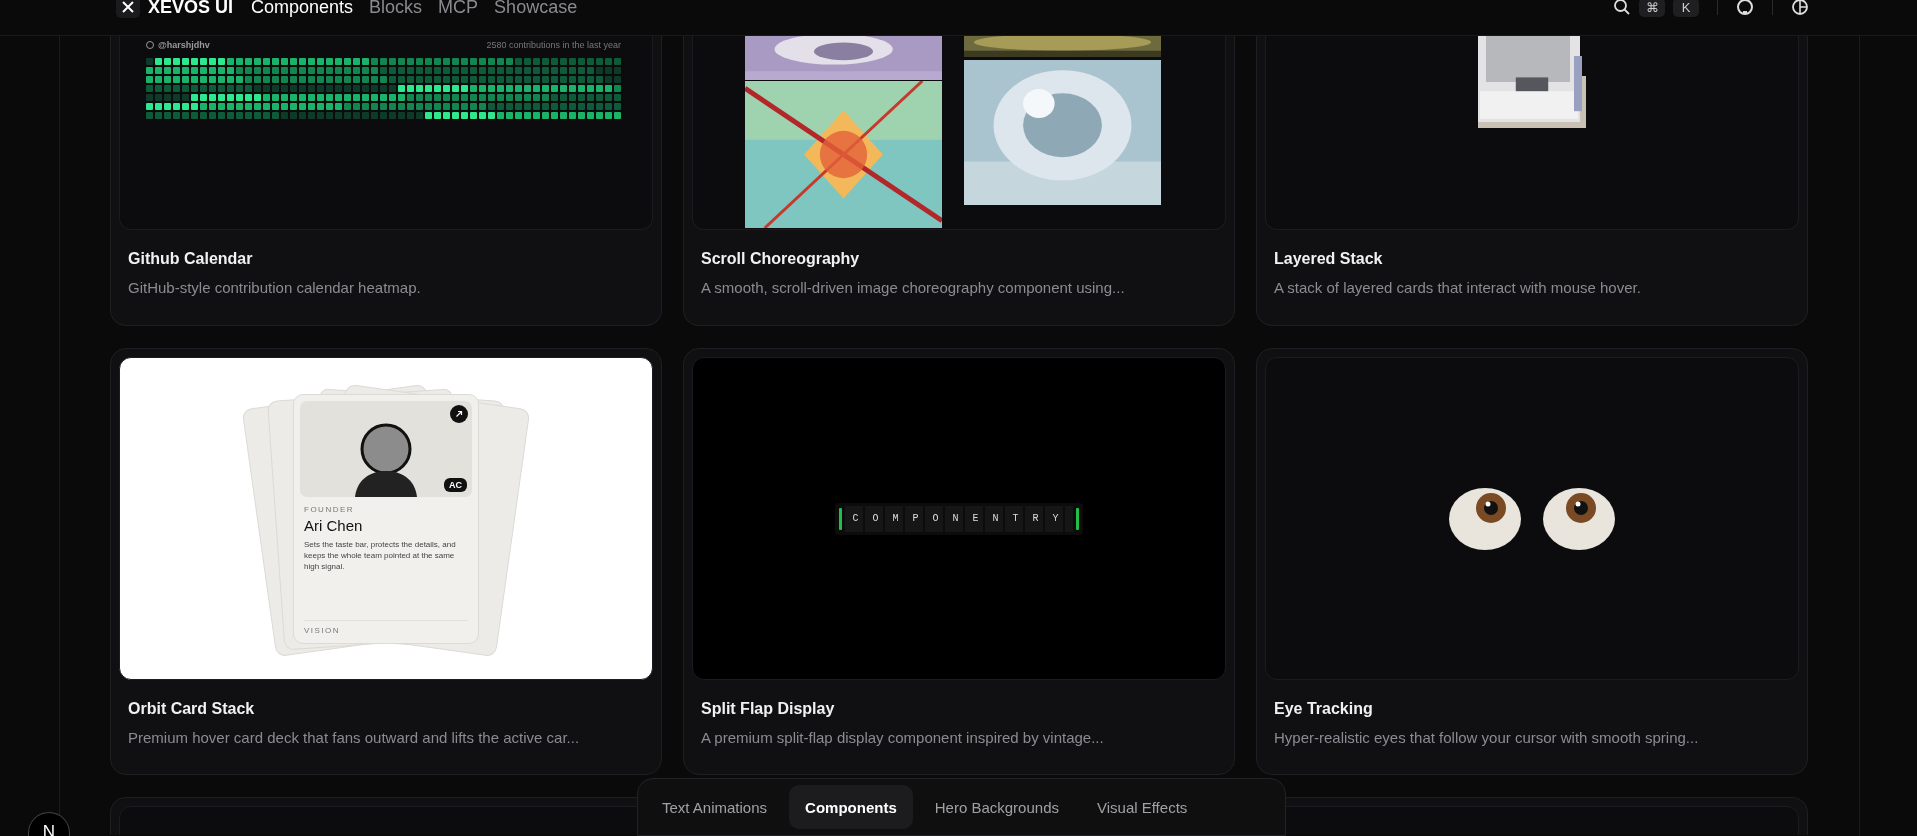  What do you see at coordinates (1800, 8) in the screenshot?
I see `theme-toggle-icon` at bounding box center [1800, 8].